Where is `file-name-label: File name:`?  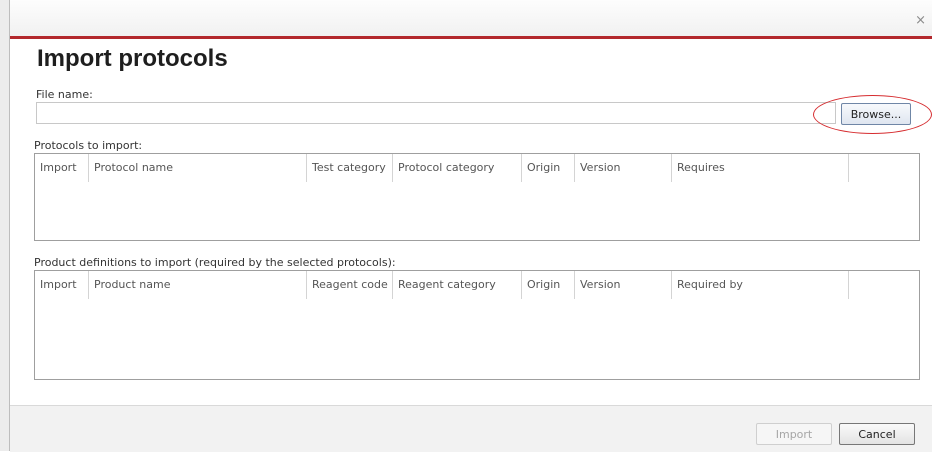 file-name-label: File name: is located at coordinates (64, 94).